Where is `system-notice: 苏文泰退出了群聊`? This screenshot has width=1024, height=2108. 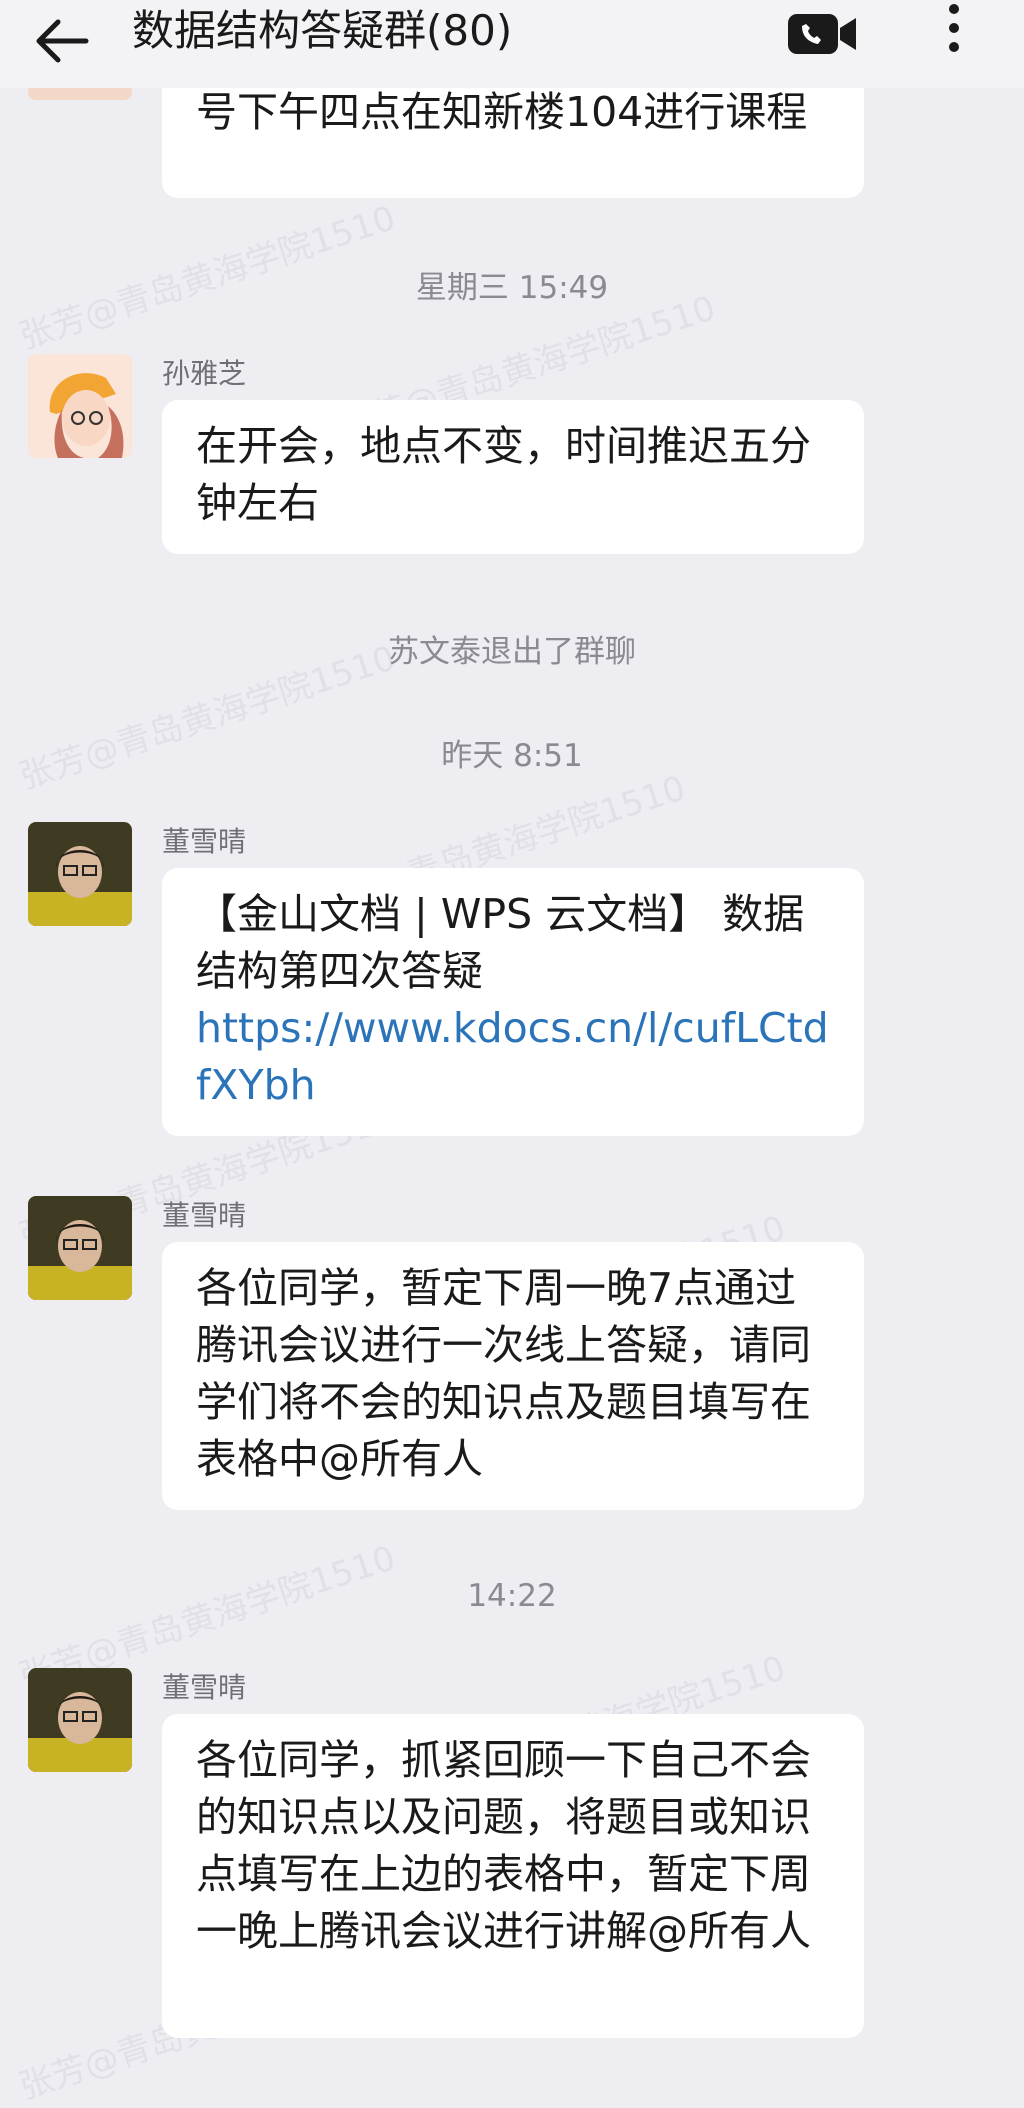
system-notice: 苏文泰退出了群聊 is located at coordinates (512, 652).